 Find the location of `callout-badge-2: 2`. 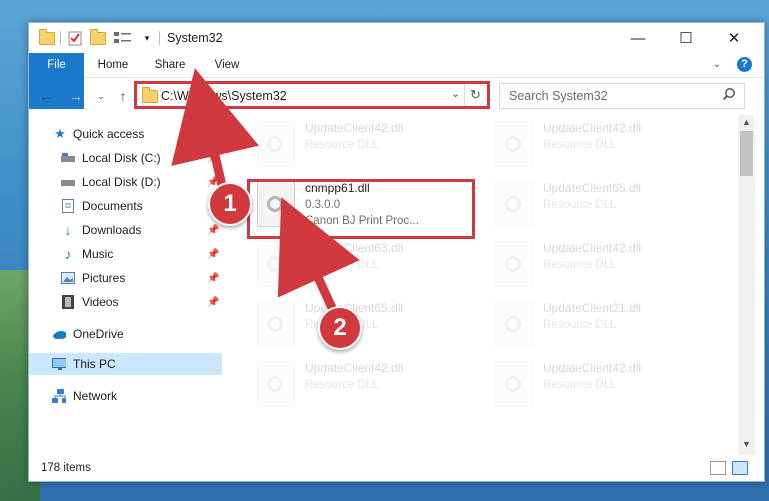

callout-badge-2: 2 is located at coordinates (340, 328).